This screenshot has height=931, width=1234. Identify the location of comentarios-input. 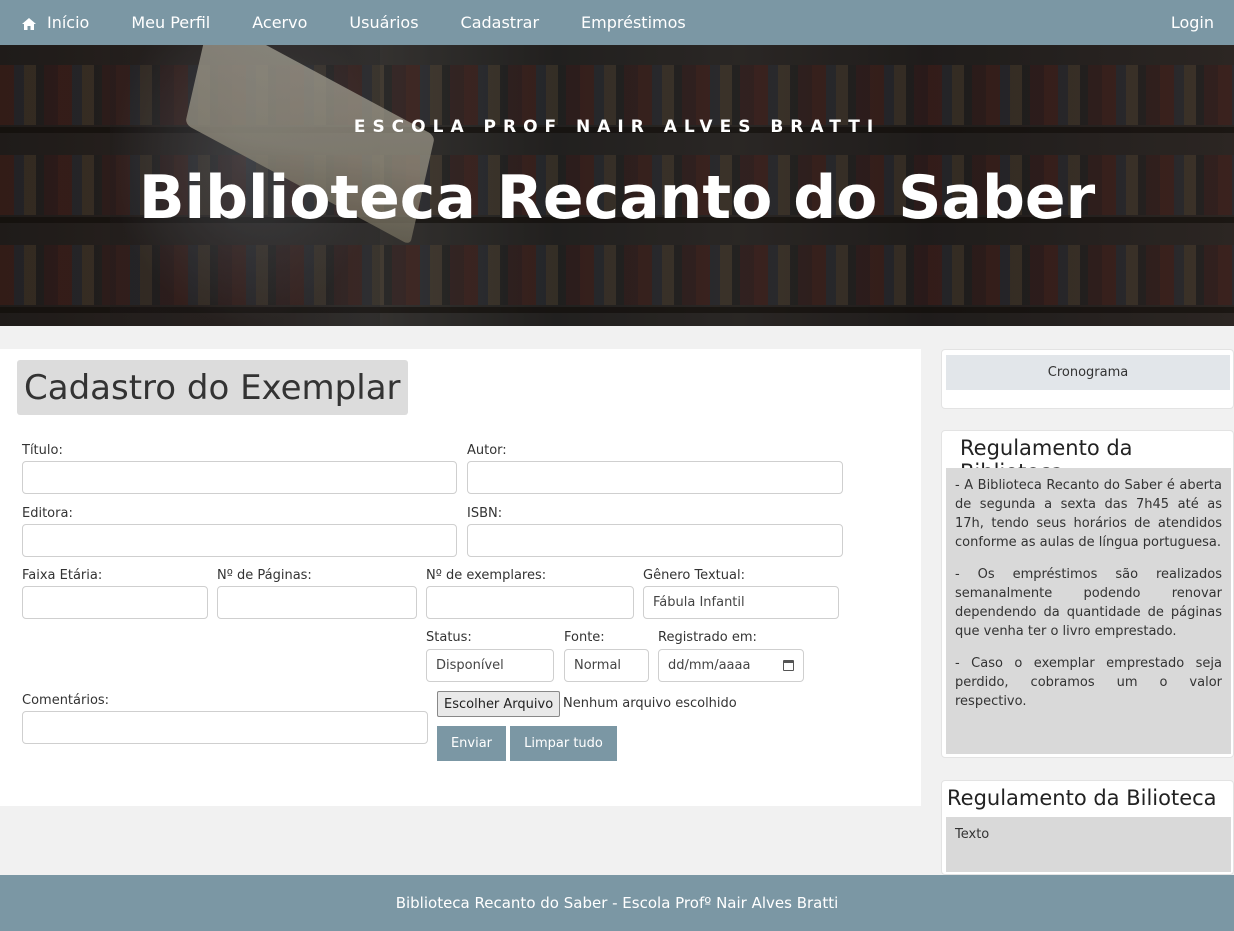
(225, 727).